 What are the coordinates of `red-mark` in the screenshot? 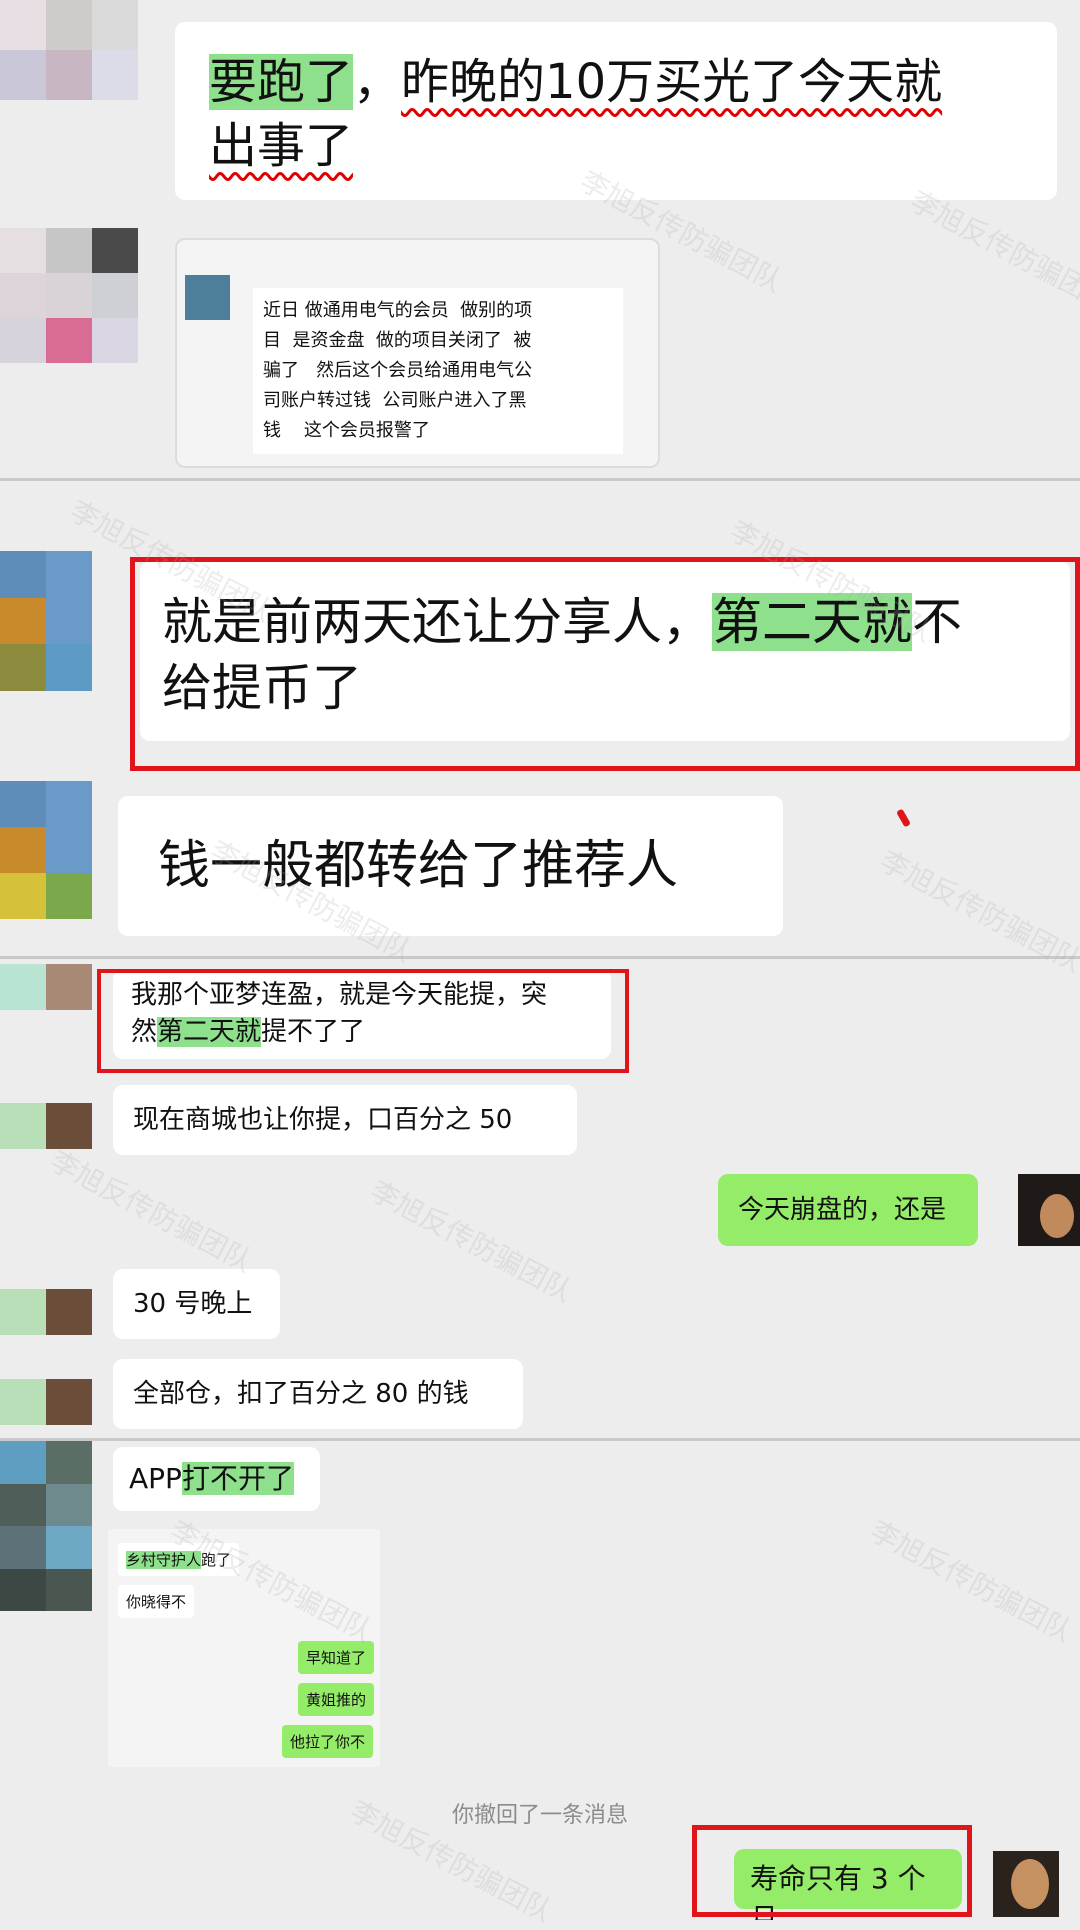 It's located at (903, 818).